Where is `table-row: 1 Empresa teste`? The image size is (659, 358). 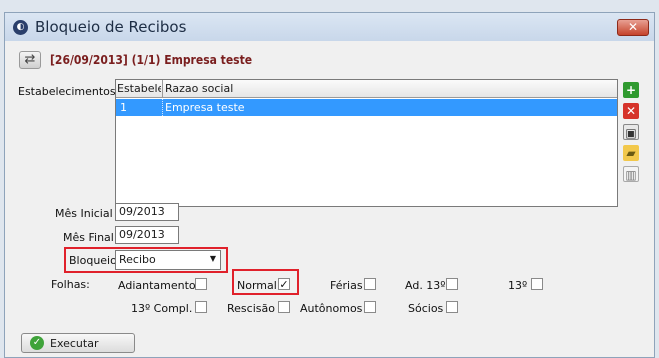 table-row: 1 Empresa teste is located at coordinates (366, 107).